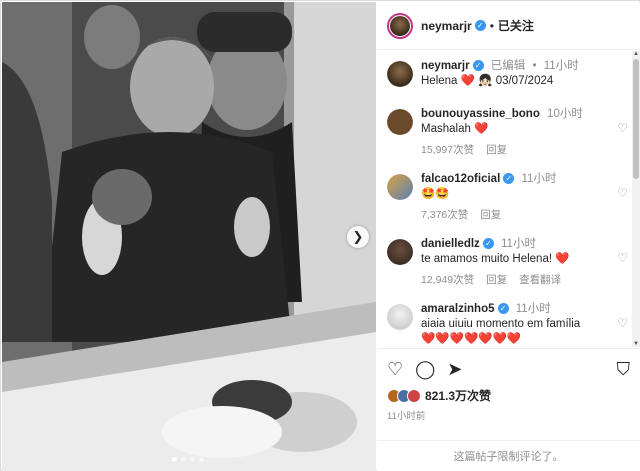 The height and width of the screenshot is (471, 640). Describe the element at coordinates (188, 459) in the screenshot. I see `carousel-dots` at that location.